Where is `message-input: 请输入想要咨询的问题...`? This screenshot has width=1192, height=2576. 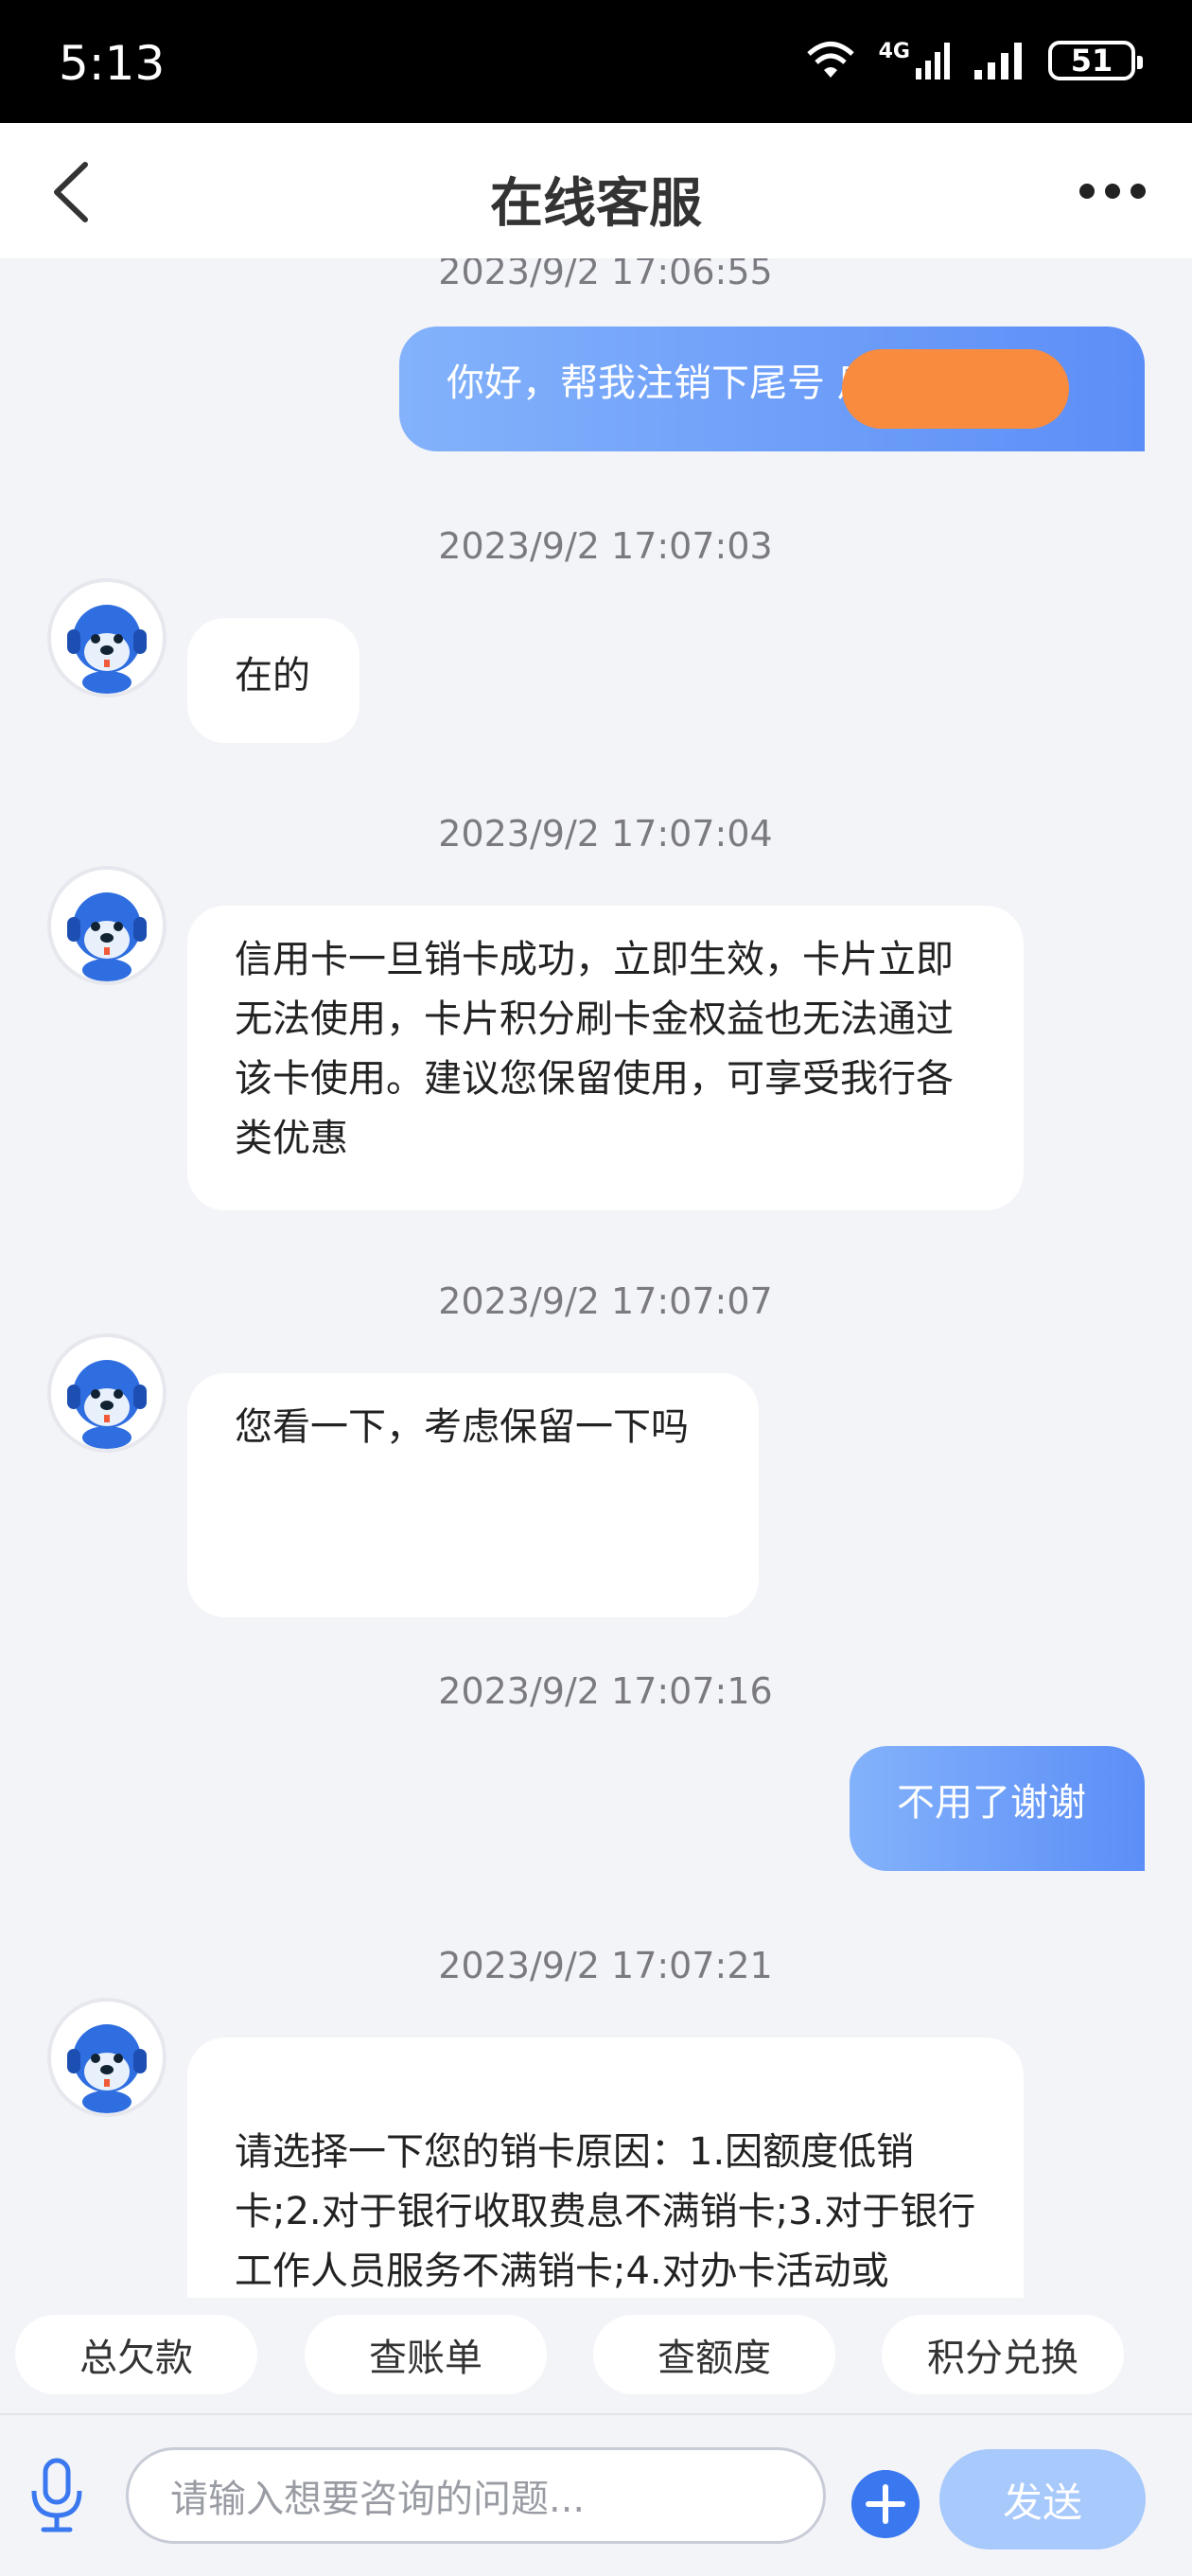 message-input: 请输入想要咨询的问题... is located at coordinates (476, 2495).